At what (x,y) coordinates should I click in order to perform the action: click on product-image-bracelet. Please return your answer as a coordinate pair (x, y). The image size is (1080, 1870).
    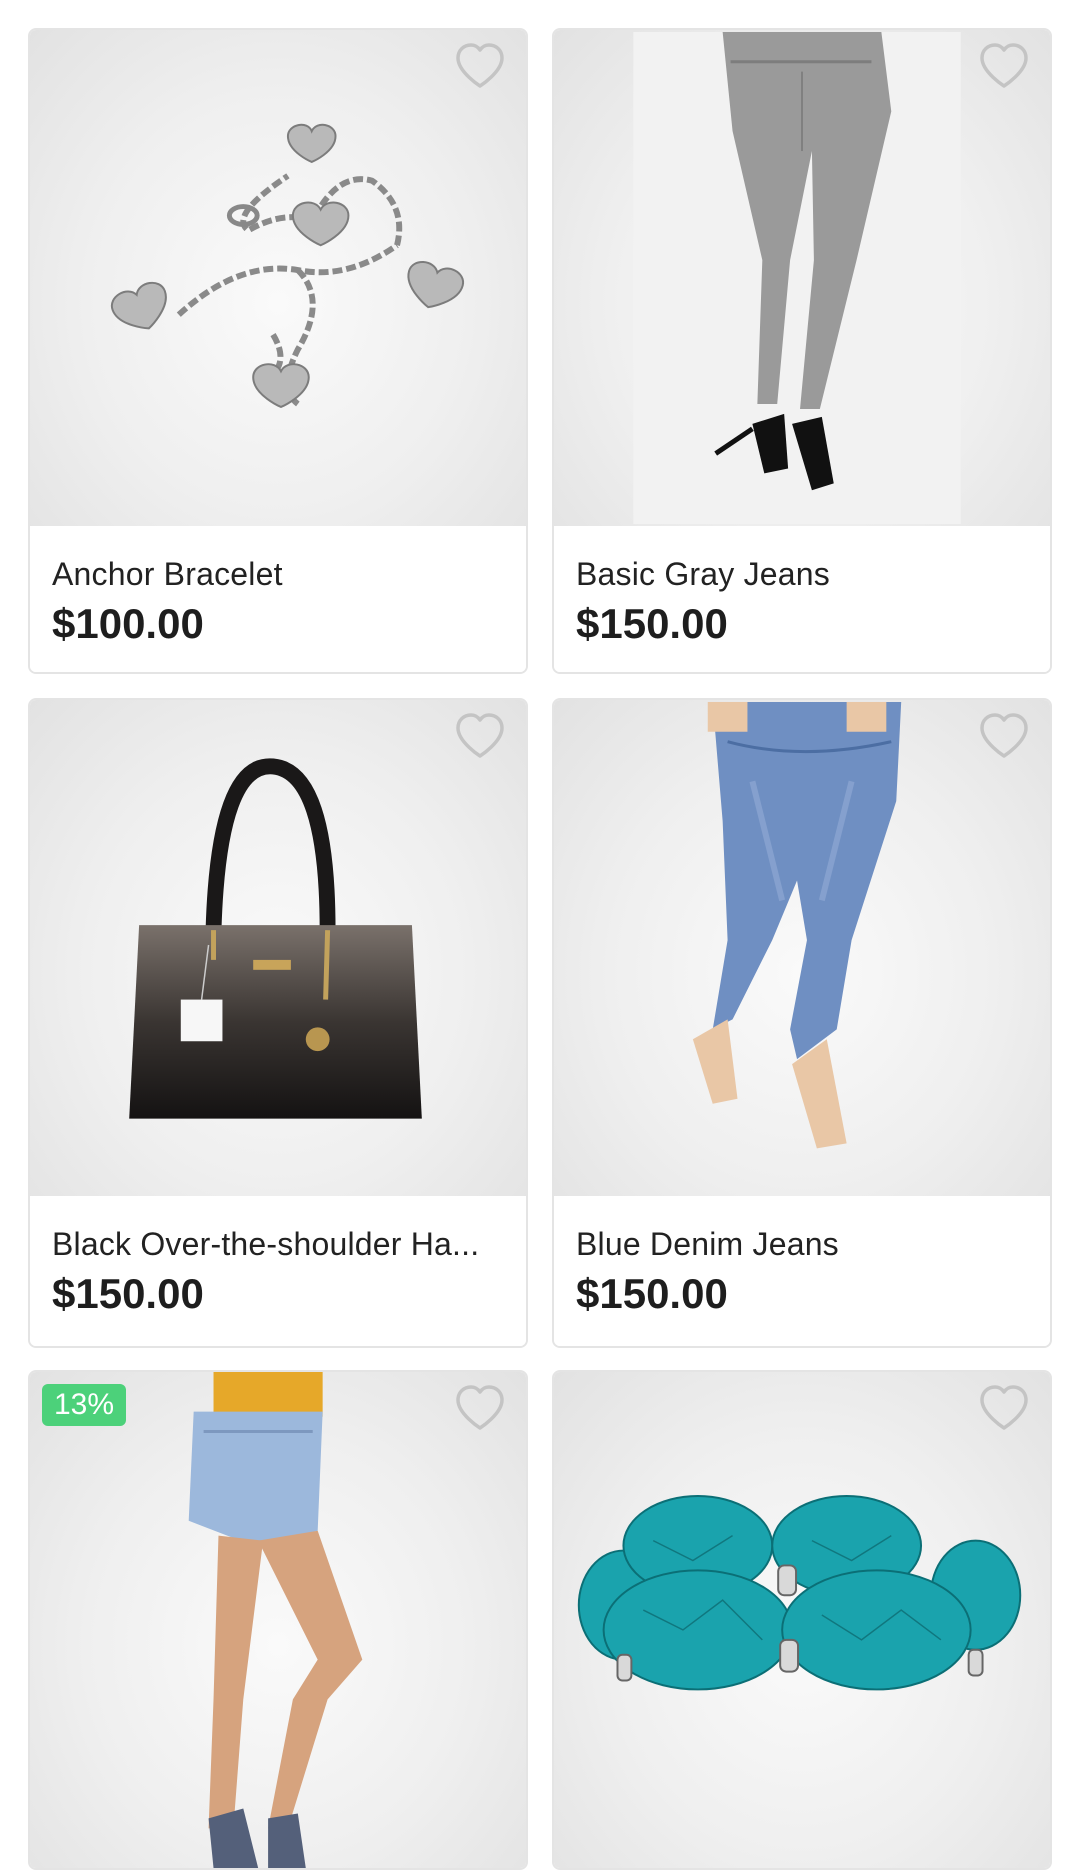
    Looking at the image, I should click on (278, 278).